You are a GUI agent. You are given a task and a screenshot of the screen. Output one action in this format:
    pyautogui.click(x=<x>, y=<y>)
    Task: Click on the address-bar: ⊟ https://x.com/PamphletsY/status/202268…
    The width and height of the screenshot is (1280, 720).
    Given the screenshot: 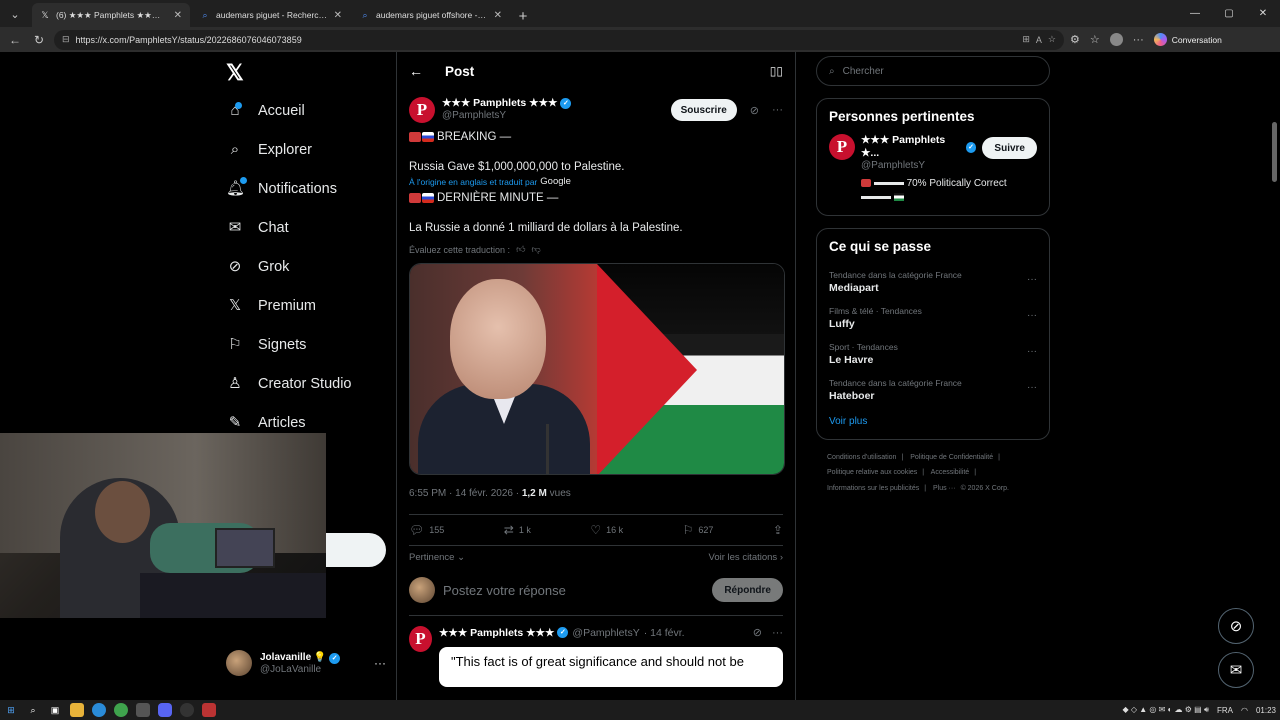 What is the action you would take?
    pyautogui.click(x=559, y=39)
    